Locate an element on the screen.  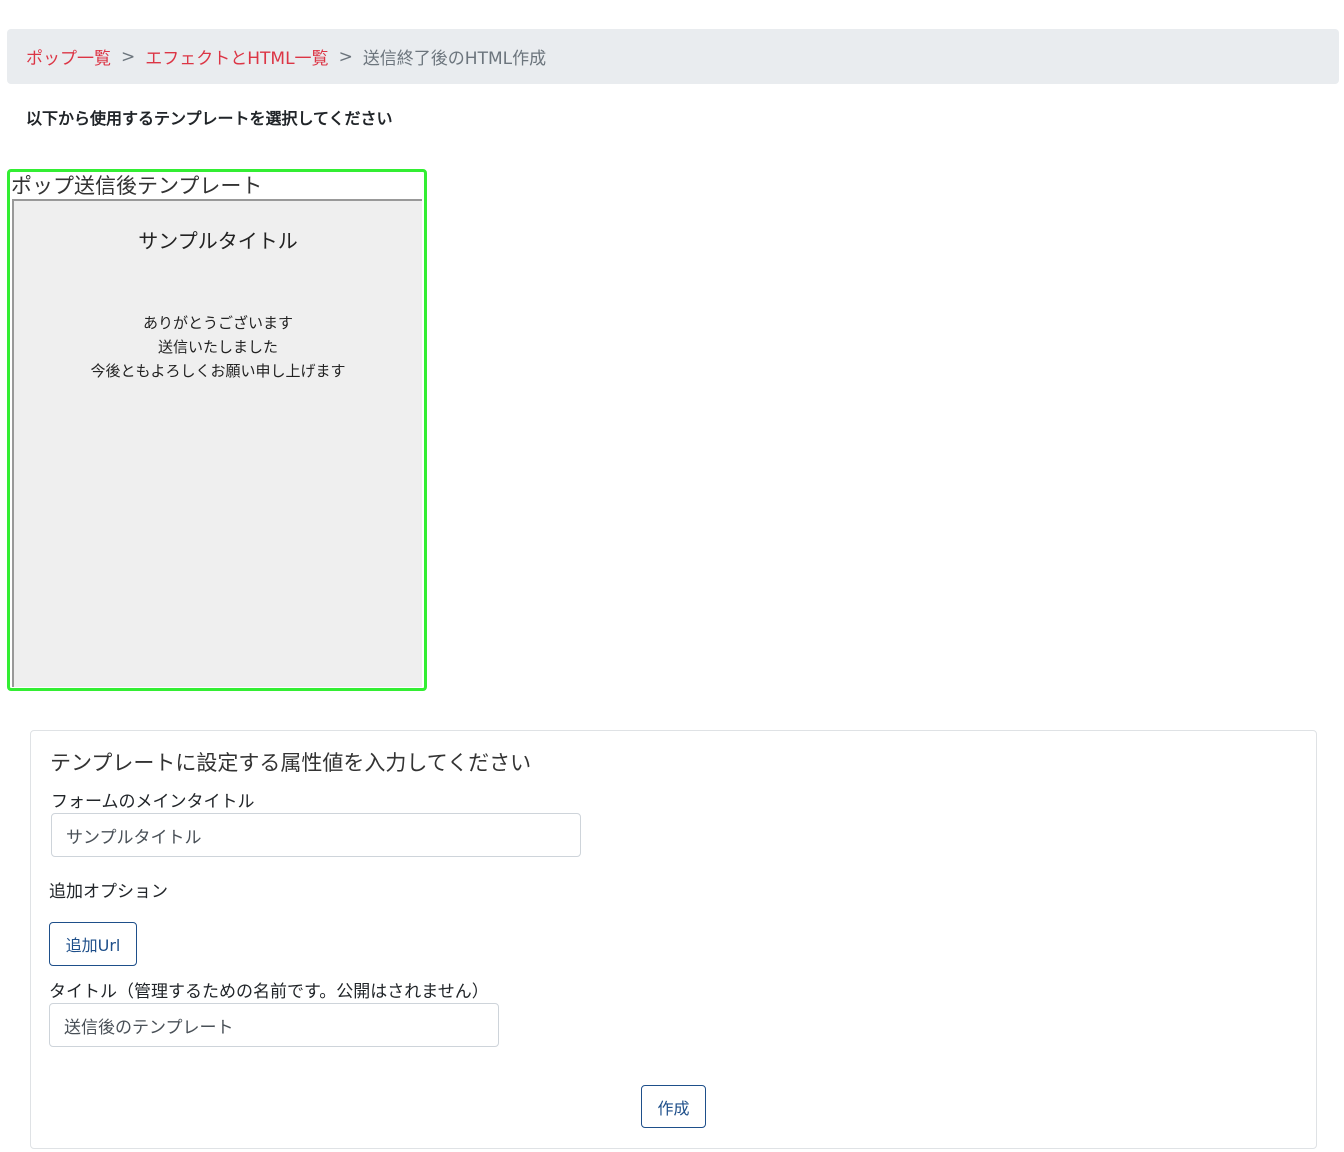
page-instruction: 以下から使用するテンプレートを選択してください is located at coordinates (209, 118).